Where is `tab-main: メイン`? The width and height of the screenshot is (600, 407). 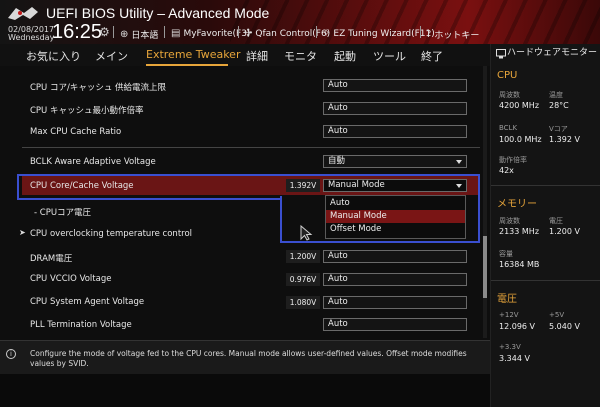 tab-main: メイン is located at coordinates (111, 56).